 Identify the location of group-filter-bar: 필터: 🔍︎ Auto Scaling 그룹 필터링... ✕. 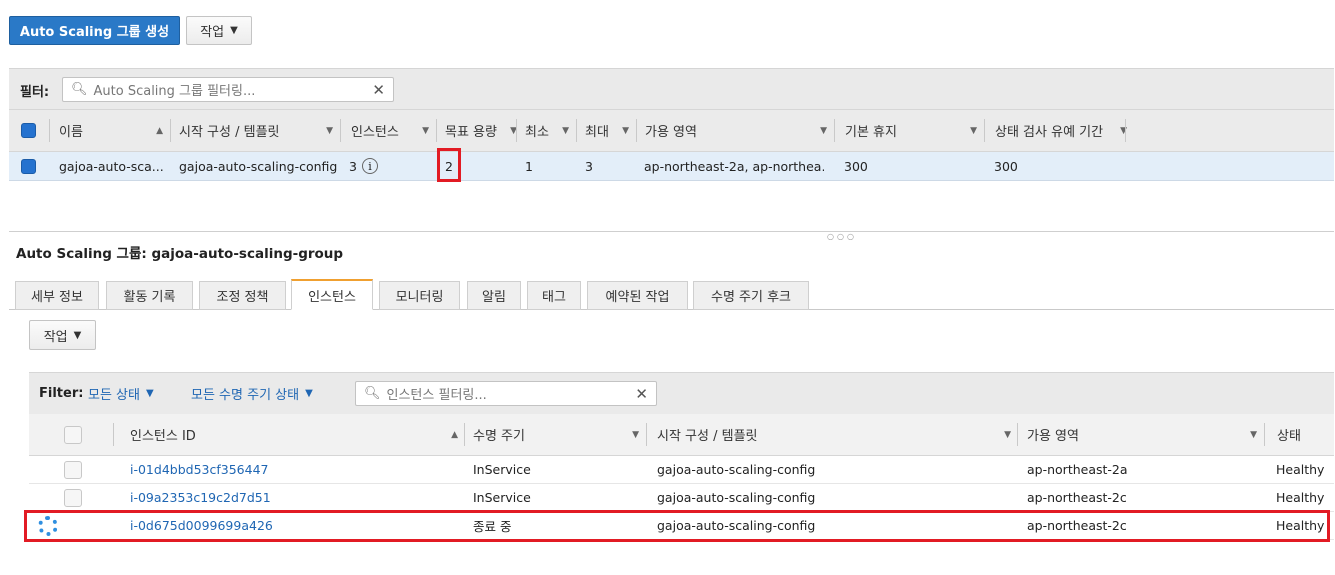
(671, 88).